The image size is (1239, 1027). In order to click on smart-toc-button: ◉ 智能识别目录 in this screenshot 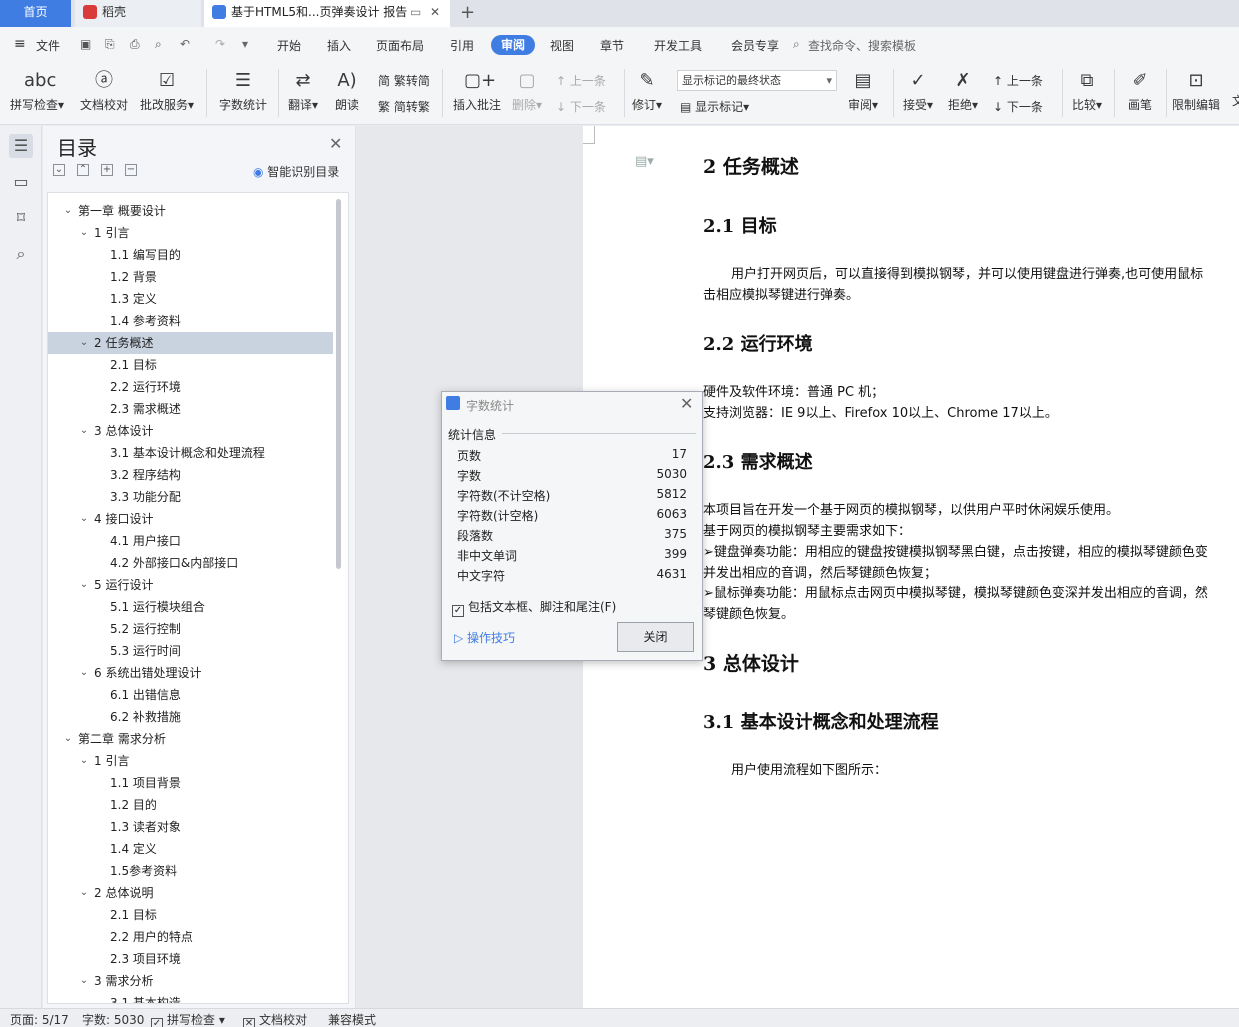, I will do `click(296, 171)`.